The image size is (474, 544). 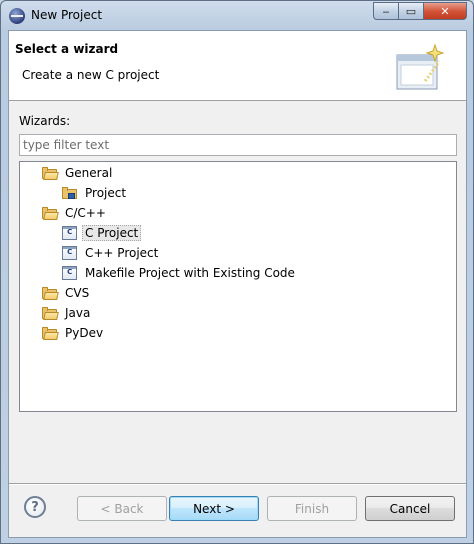 I want to click on header-title: Select a wizard, so click(x=67, y=49).